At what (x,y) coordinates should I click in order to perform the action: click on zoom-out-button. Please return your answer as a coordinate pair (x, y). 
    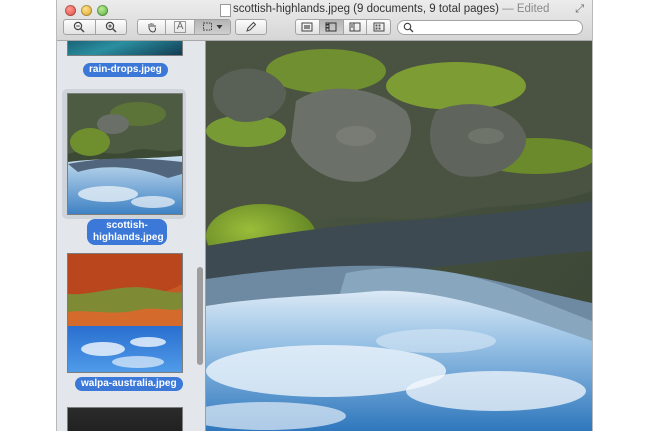
    Looking at the image, I should click on (80, 27).